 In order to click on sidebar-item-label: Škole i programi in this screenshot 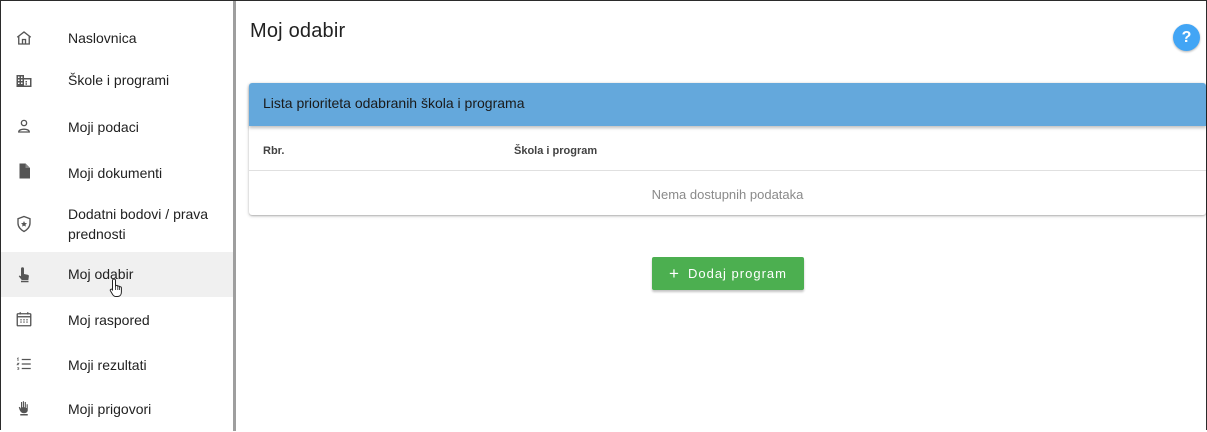, I will do `click(119, 80)`.